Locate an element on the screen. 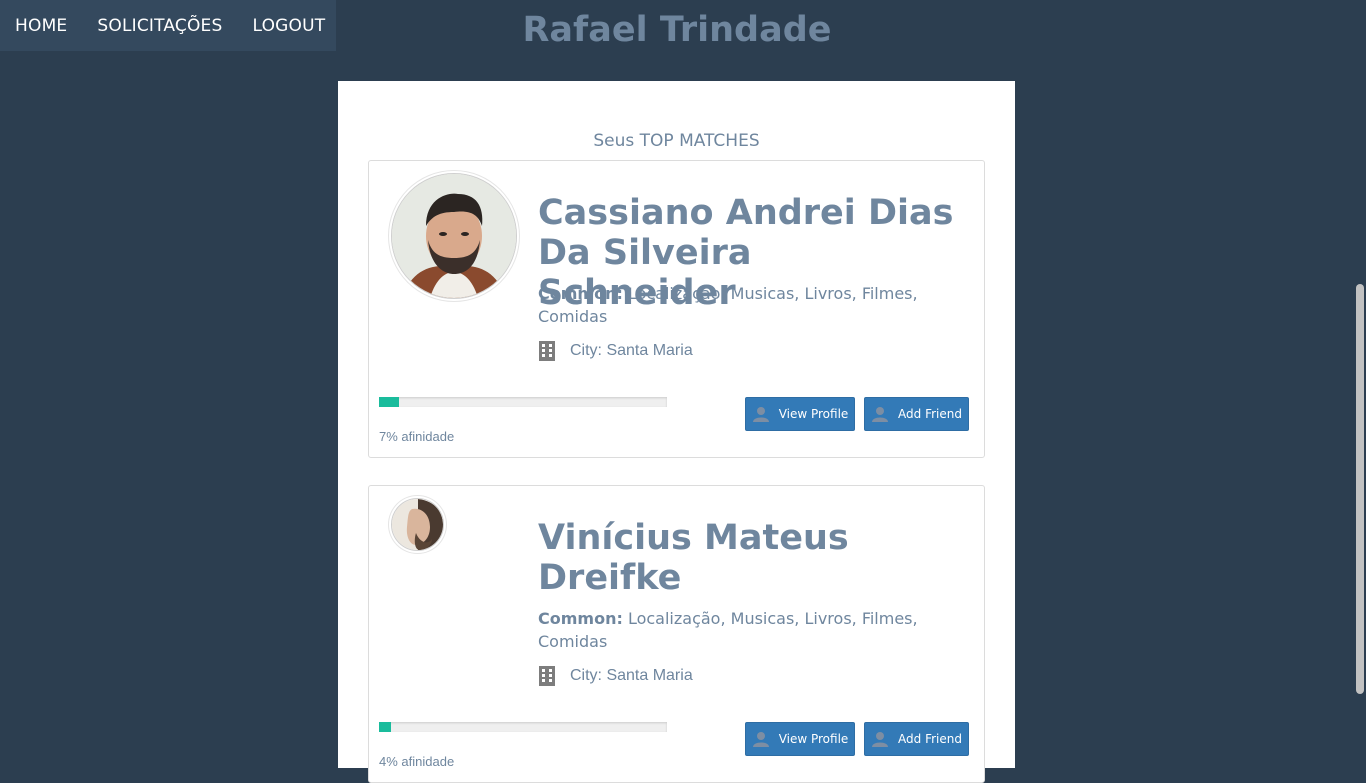  page-title: Rafael Trindade is located at coordinates (677, 30).